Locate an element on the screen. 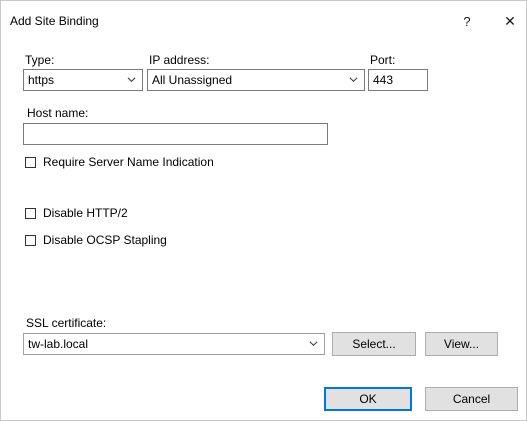  require-sni-checkbox is located at coordinates (30, 162).